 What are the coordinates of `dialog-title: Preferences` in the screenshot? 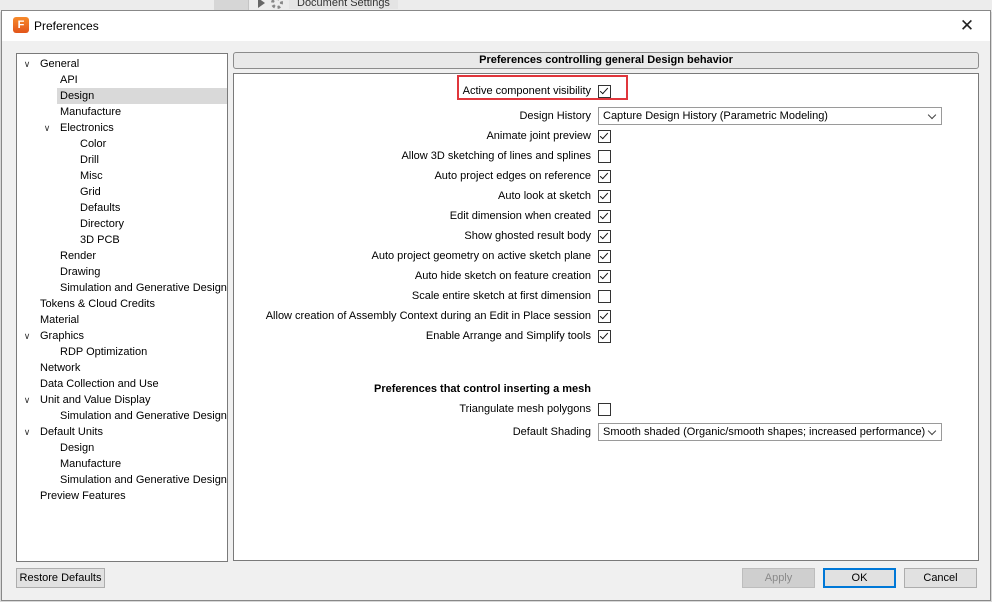 It's located at (66, 26).